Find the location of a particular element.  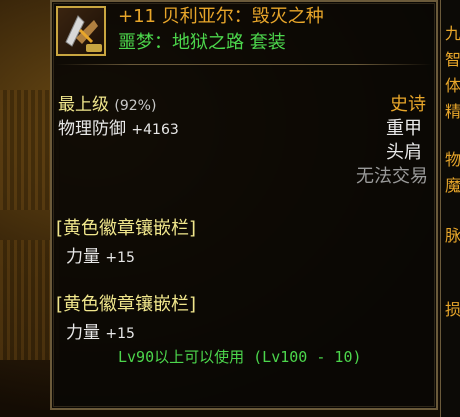

defense-label: 物理防御 is located at coordinates (92, 129).